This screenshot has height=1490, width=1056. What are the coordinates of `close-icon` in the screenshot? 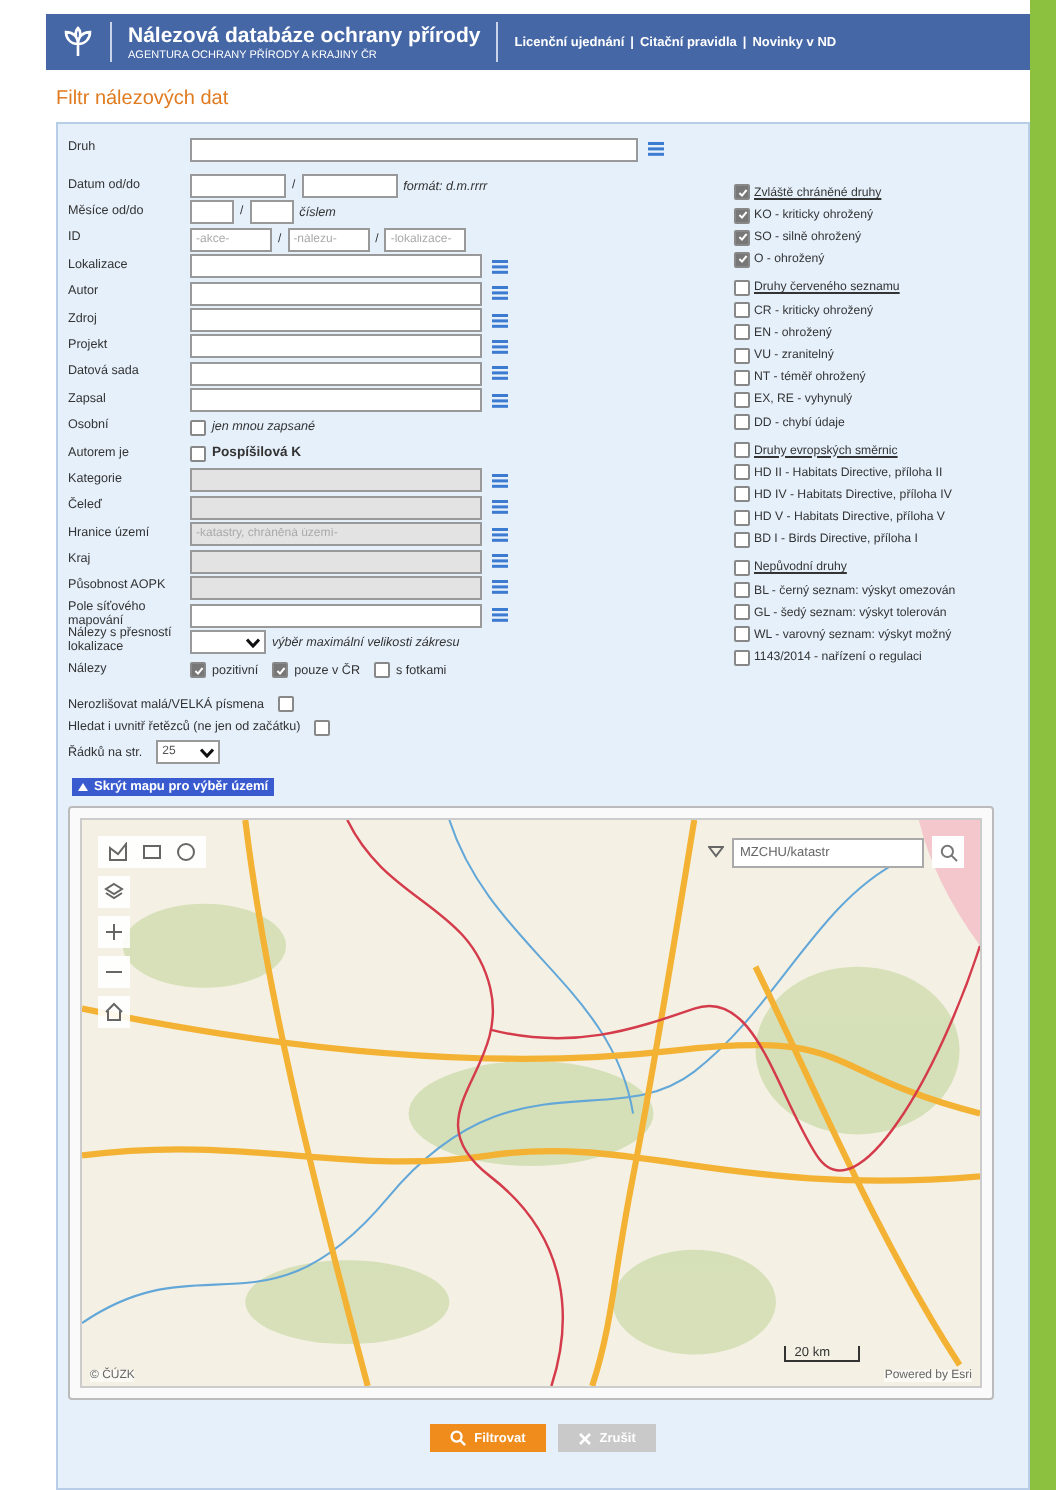 It's located at (584, 1438).